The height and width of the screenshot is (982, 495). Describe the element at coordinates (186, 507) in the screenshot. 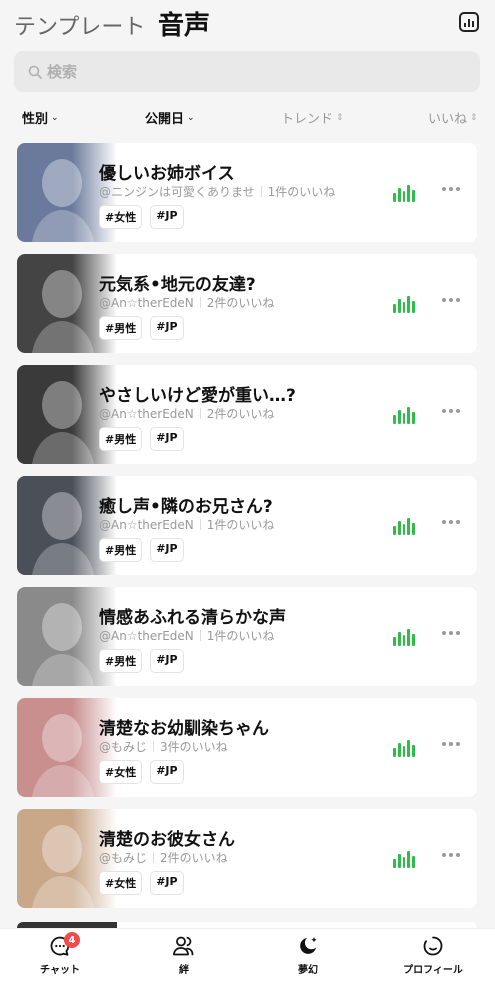

I see `voice-title: 癒し声•隣のお兄さん?` at that location.